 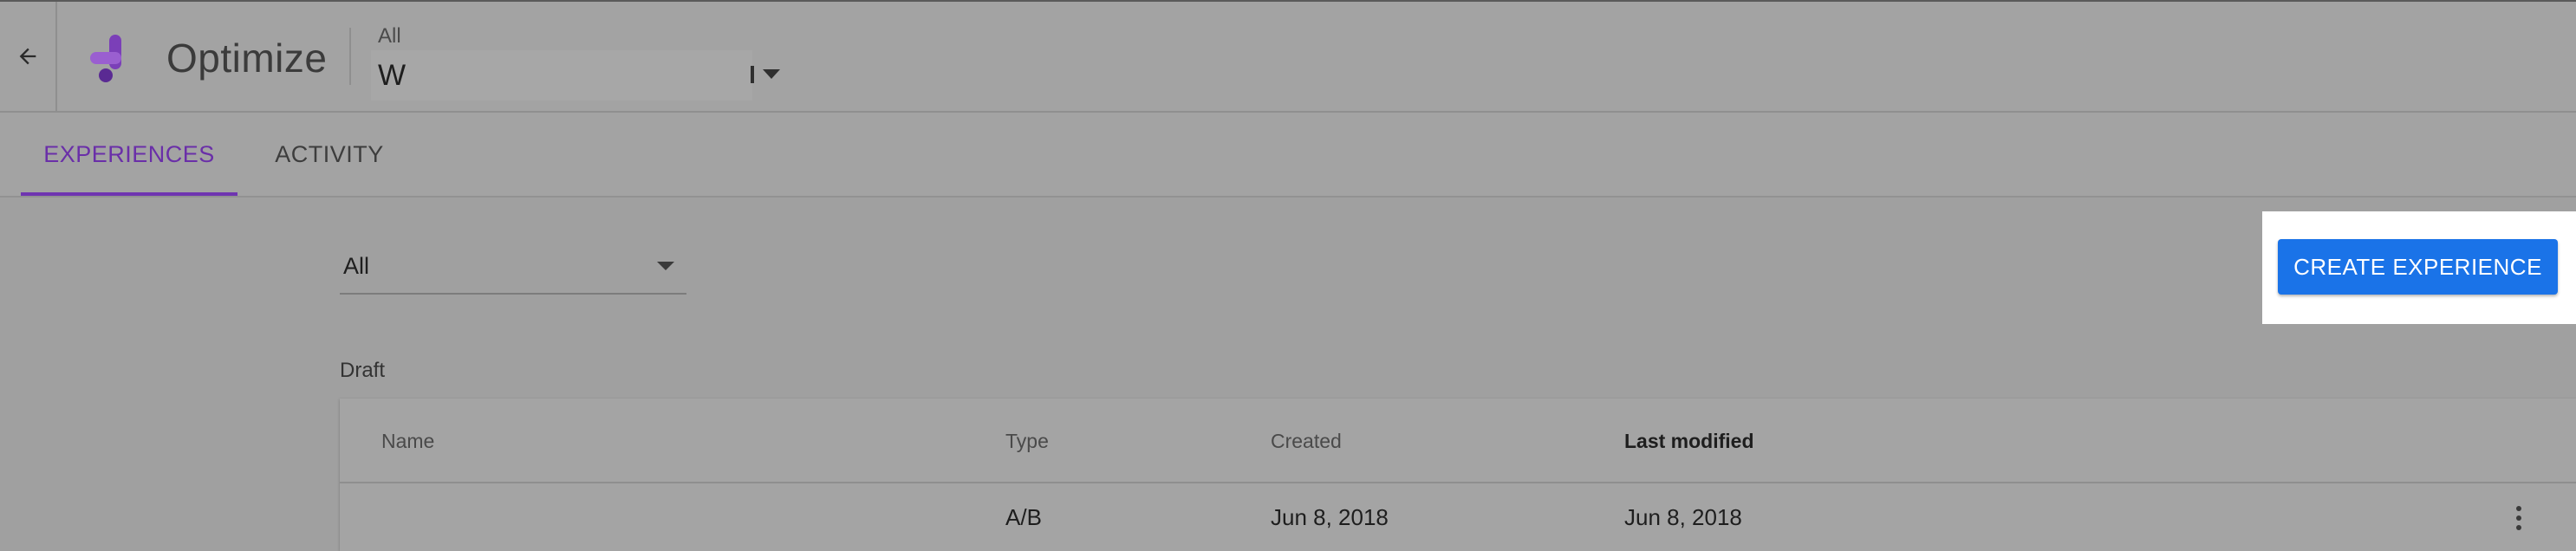 I want to click on draft-section-label: Draft, so click(x=363, y=370).